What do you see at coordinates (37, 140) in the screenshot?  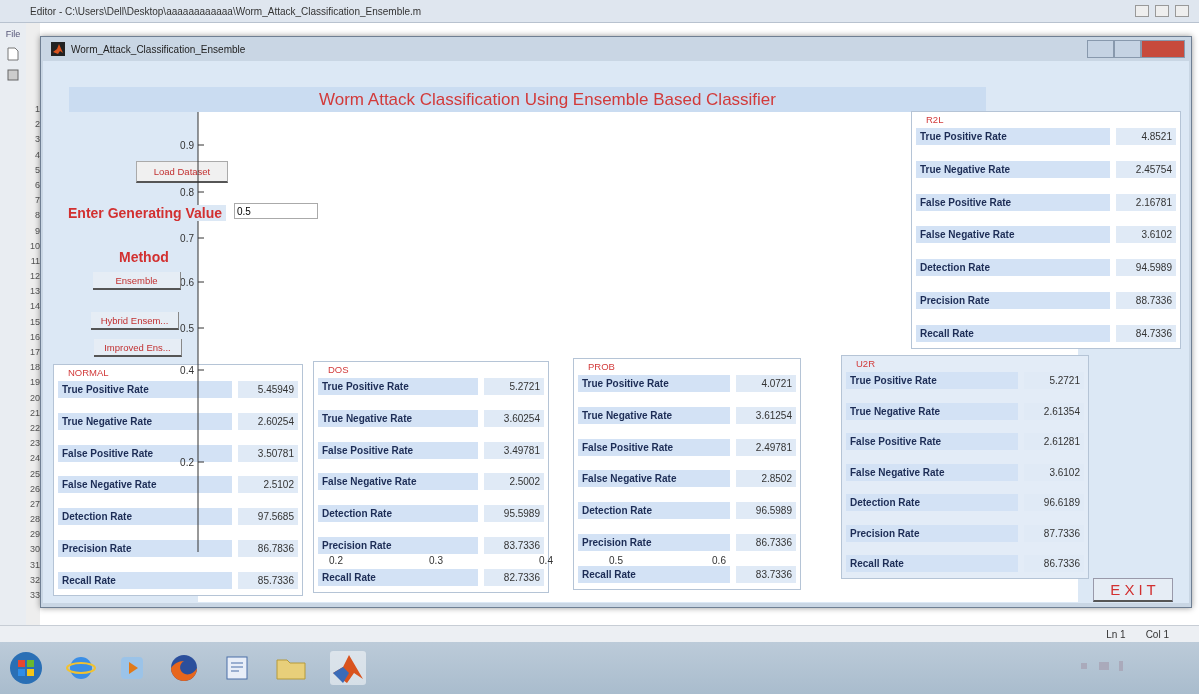 I see `line-number: 3` at bounding box center [37, 140].